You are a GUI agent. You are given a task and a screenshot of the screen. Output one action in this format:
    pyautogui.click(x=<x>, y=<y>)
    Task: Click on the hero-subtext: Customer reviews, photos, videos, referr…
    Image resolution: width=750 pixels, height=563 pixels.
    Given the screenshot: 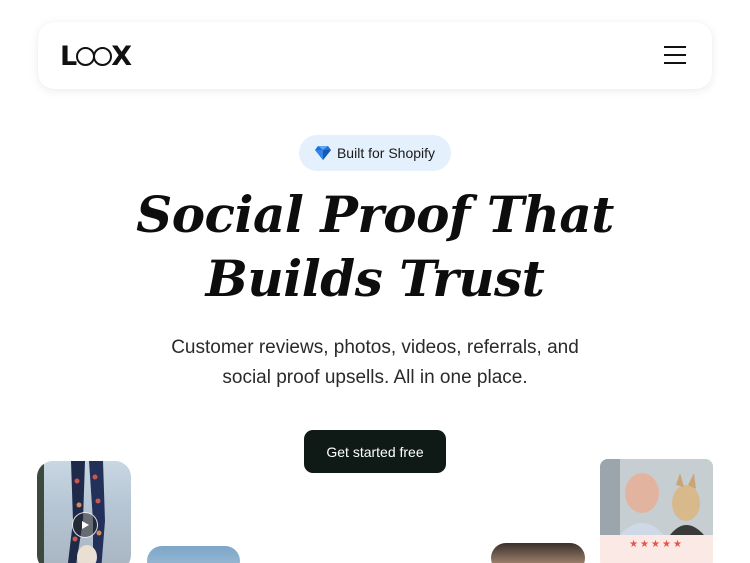 What is the action you would take?
    pyautogui.click(x=375, y=363)
    